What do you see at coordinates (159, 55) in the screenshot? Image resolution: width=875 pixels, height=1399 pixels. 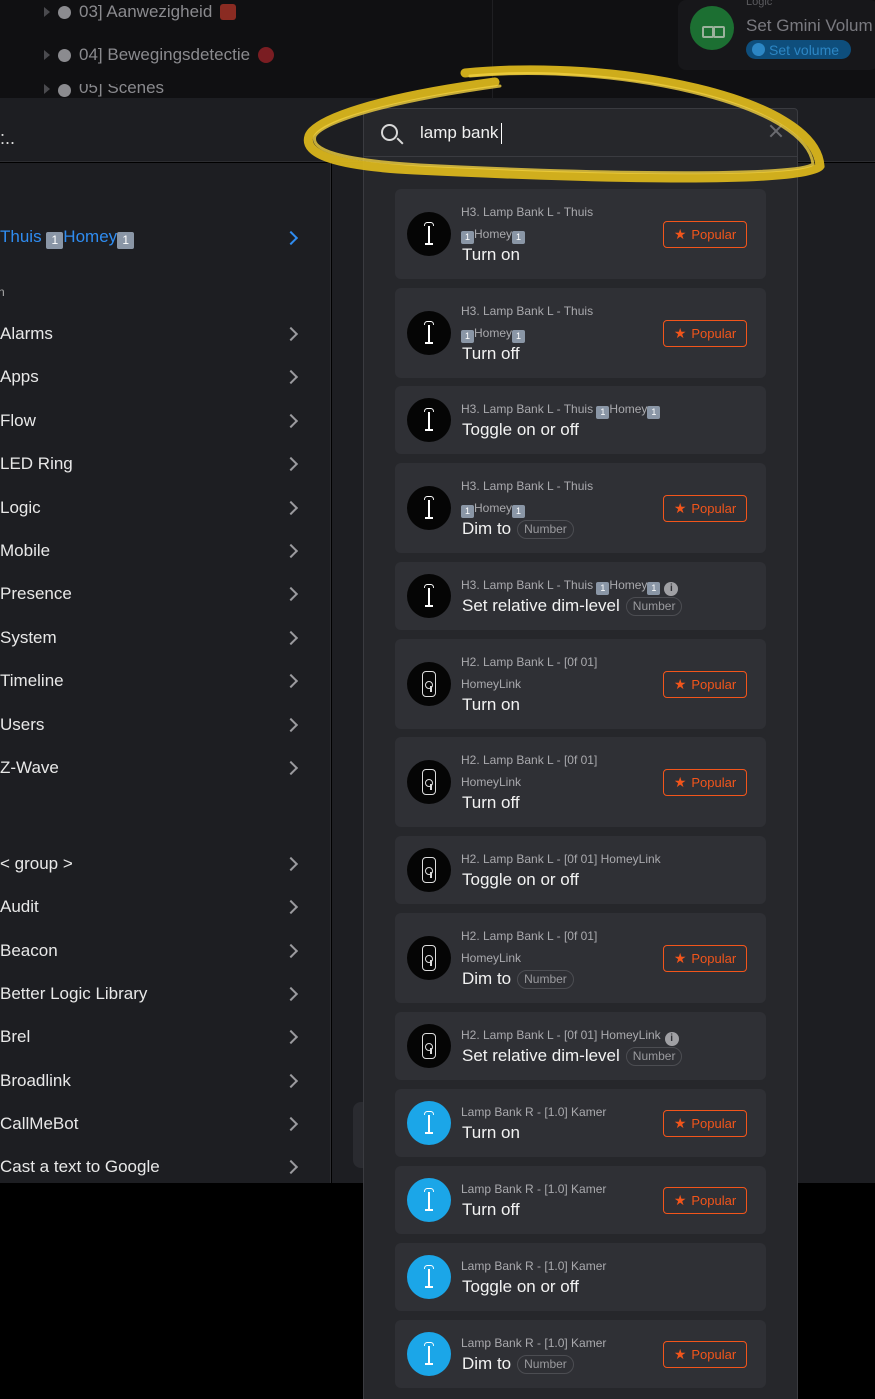 I see `flow-folder-item: 04] Bewegingsdetectie` at bounding box center [159, 55].